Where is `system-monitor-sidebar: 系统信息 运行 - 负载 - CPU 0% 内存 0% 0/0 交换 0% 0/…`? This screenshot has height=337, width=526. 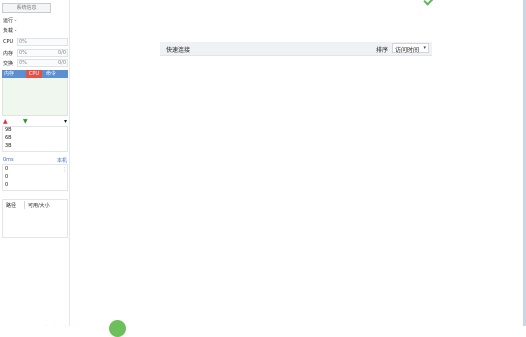
system-monitor-sidebar: 系统信息 运行 - 负载 - CPU 0% 内存 0% 0/0 交换 0% 0/… is located at coordinates (35, 163).